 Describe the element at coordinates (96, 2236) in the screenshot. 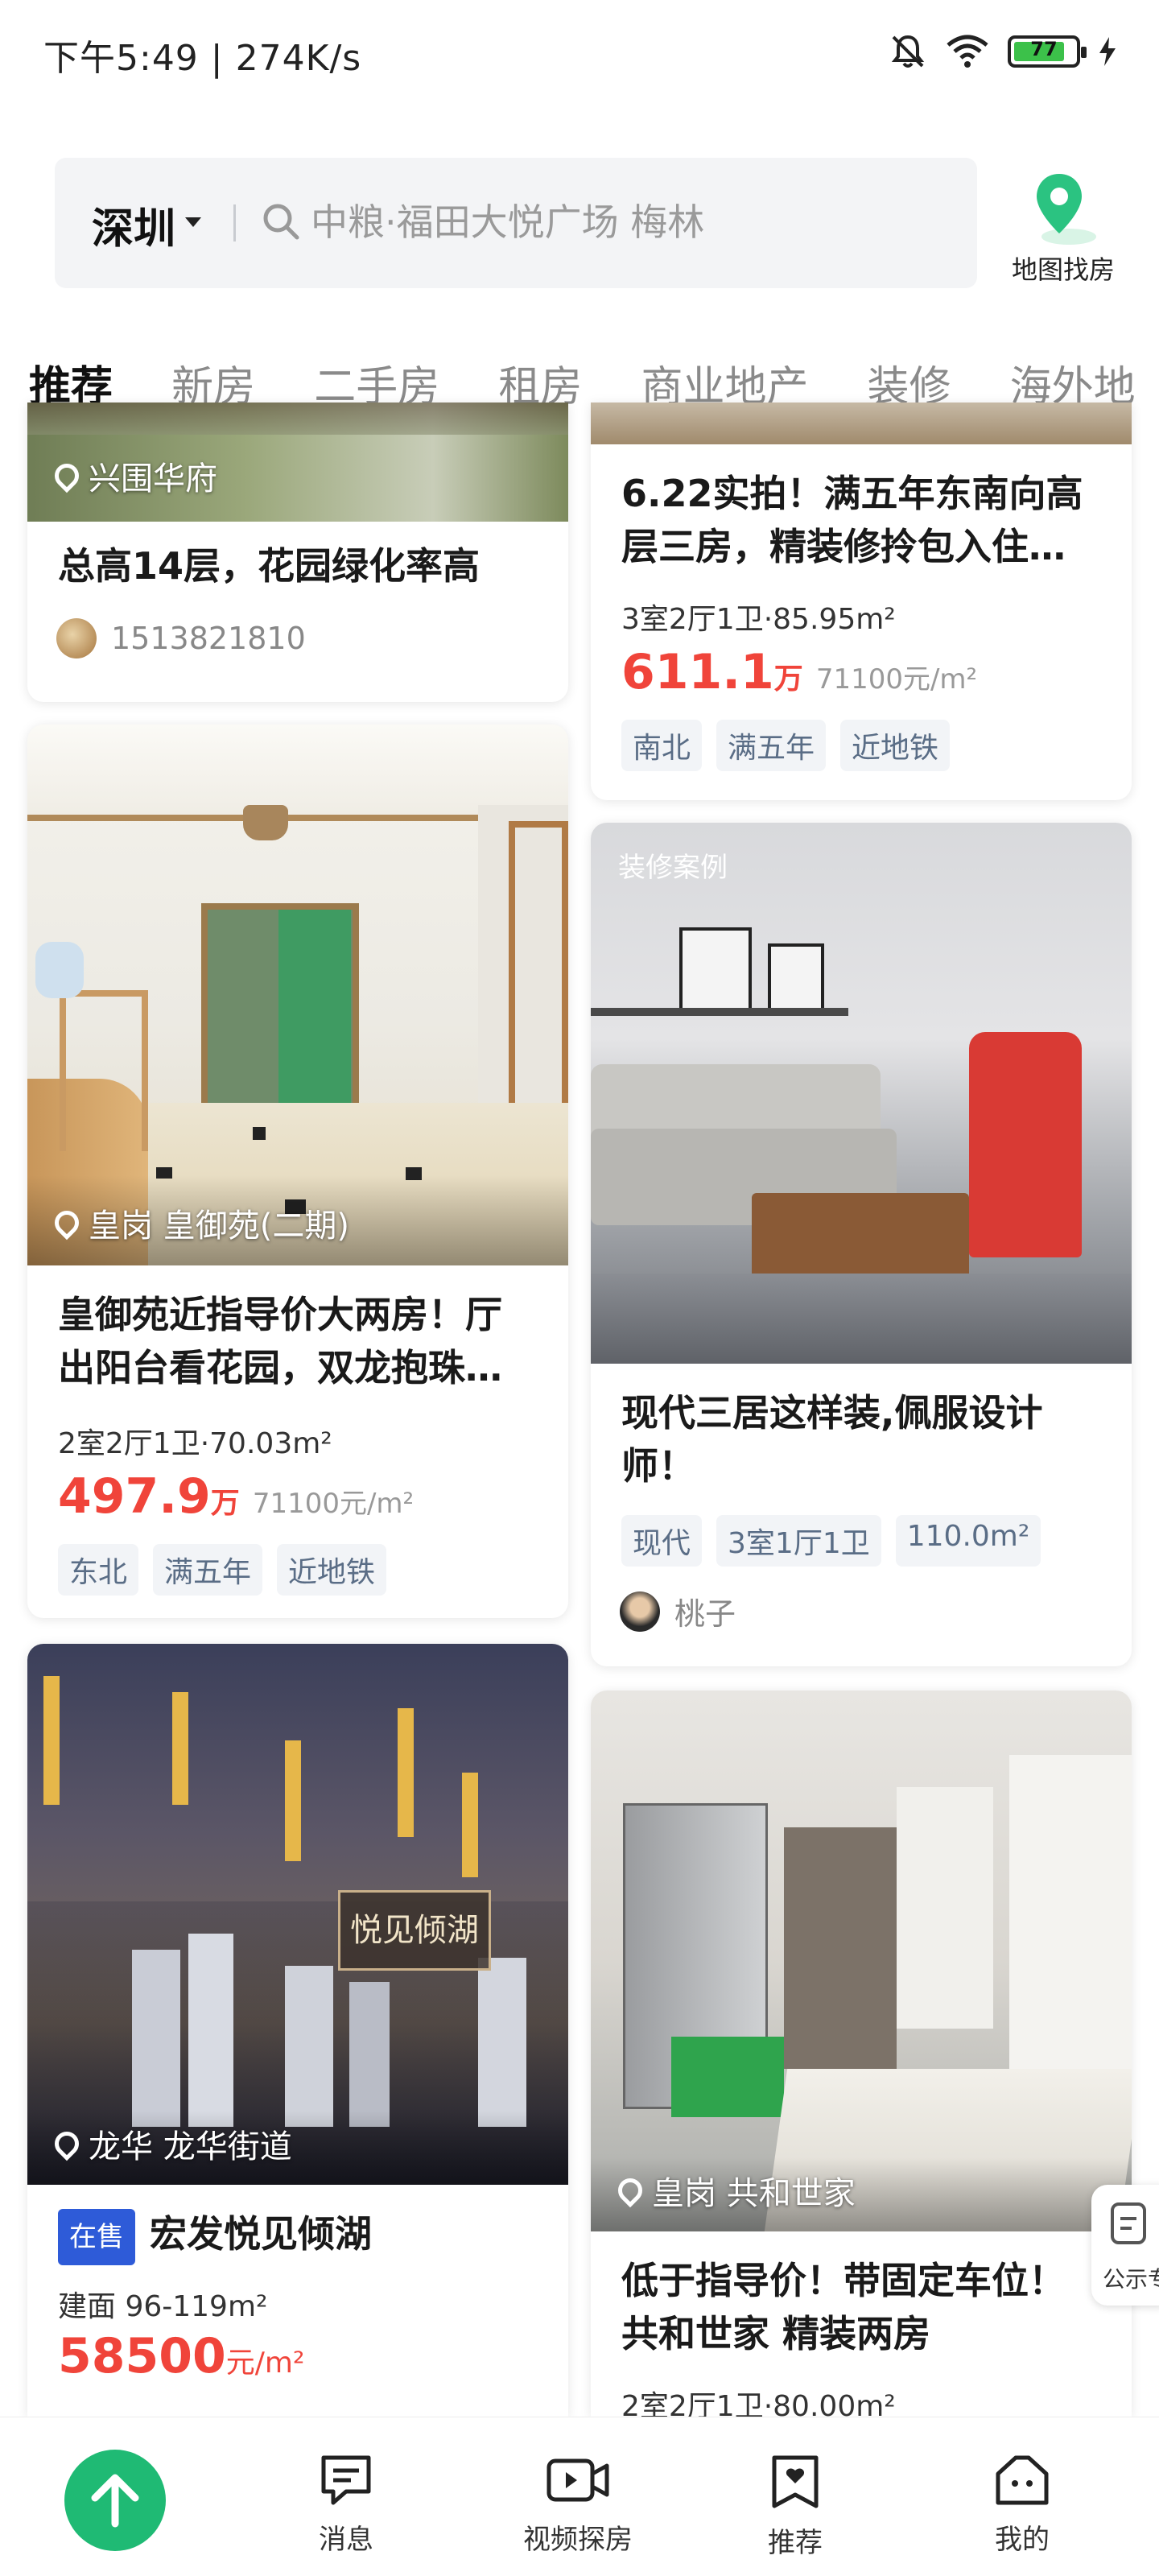

I see `status-badge: 在售` at that location.